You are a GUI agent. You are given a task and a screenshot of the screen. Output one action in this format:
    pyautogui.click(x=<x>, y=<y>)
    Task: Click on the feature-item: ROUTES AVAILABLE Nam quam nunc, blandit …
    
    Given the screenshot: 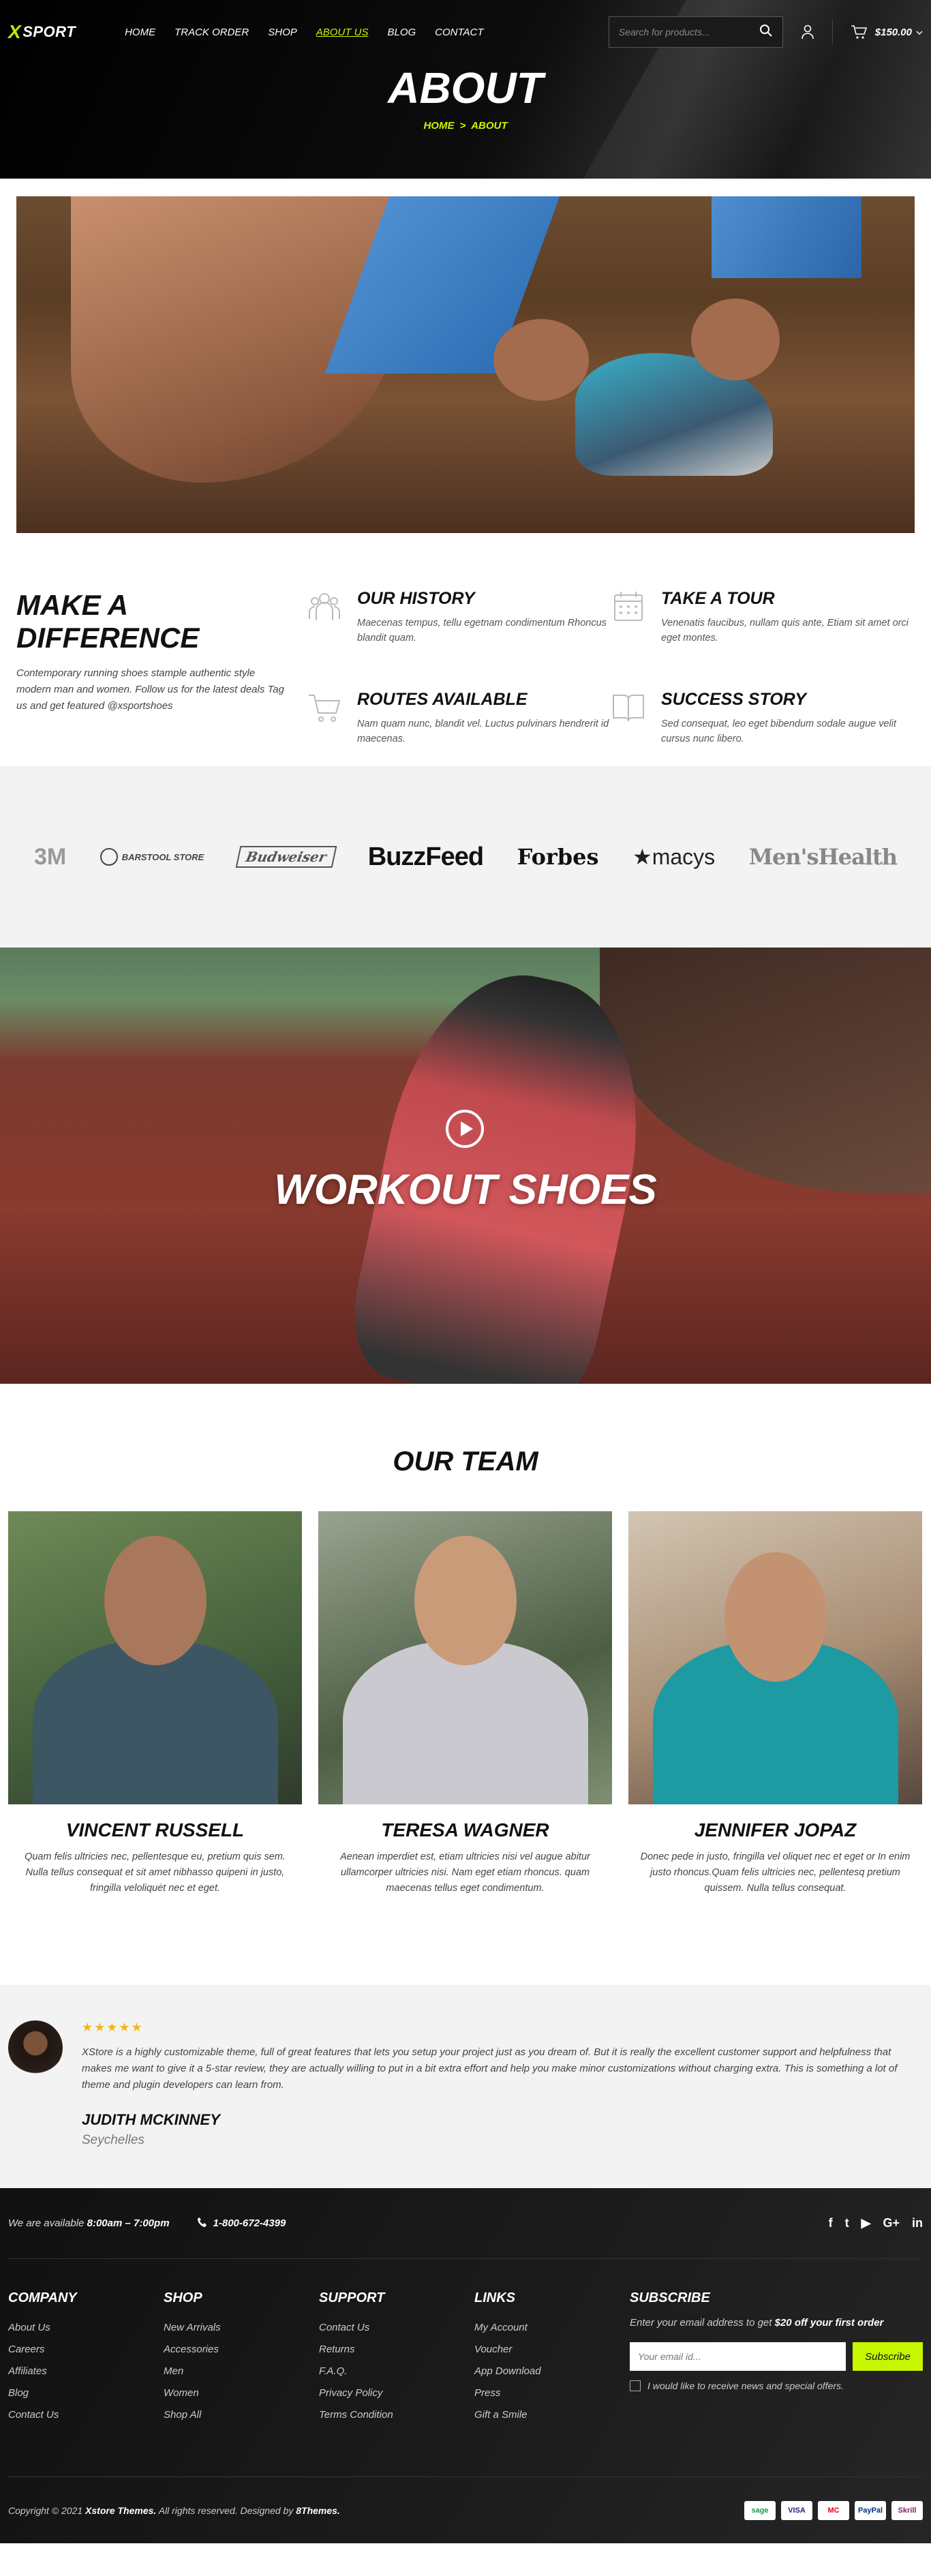 What is the action you would take?
    pyautogui.click(x=459, y=728)
    